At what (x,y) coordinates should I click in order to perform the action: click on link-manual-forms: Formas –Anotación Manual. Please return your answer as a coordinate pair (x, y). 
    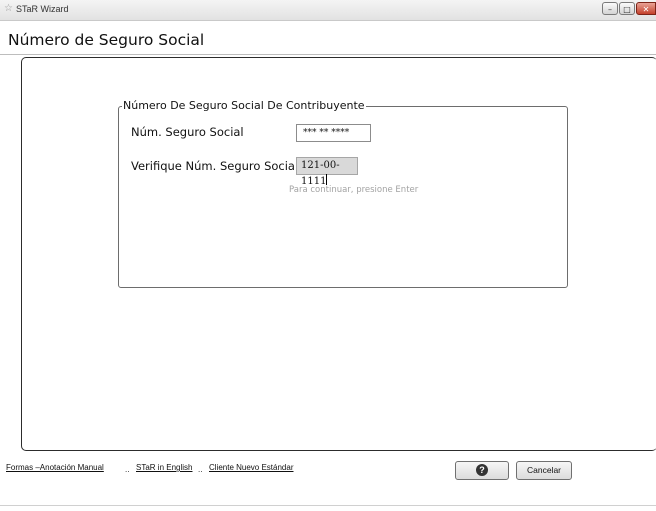
    Looking at the image, I should click on (55, 467).